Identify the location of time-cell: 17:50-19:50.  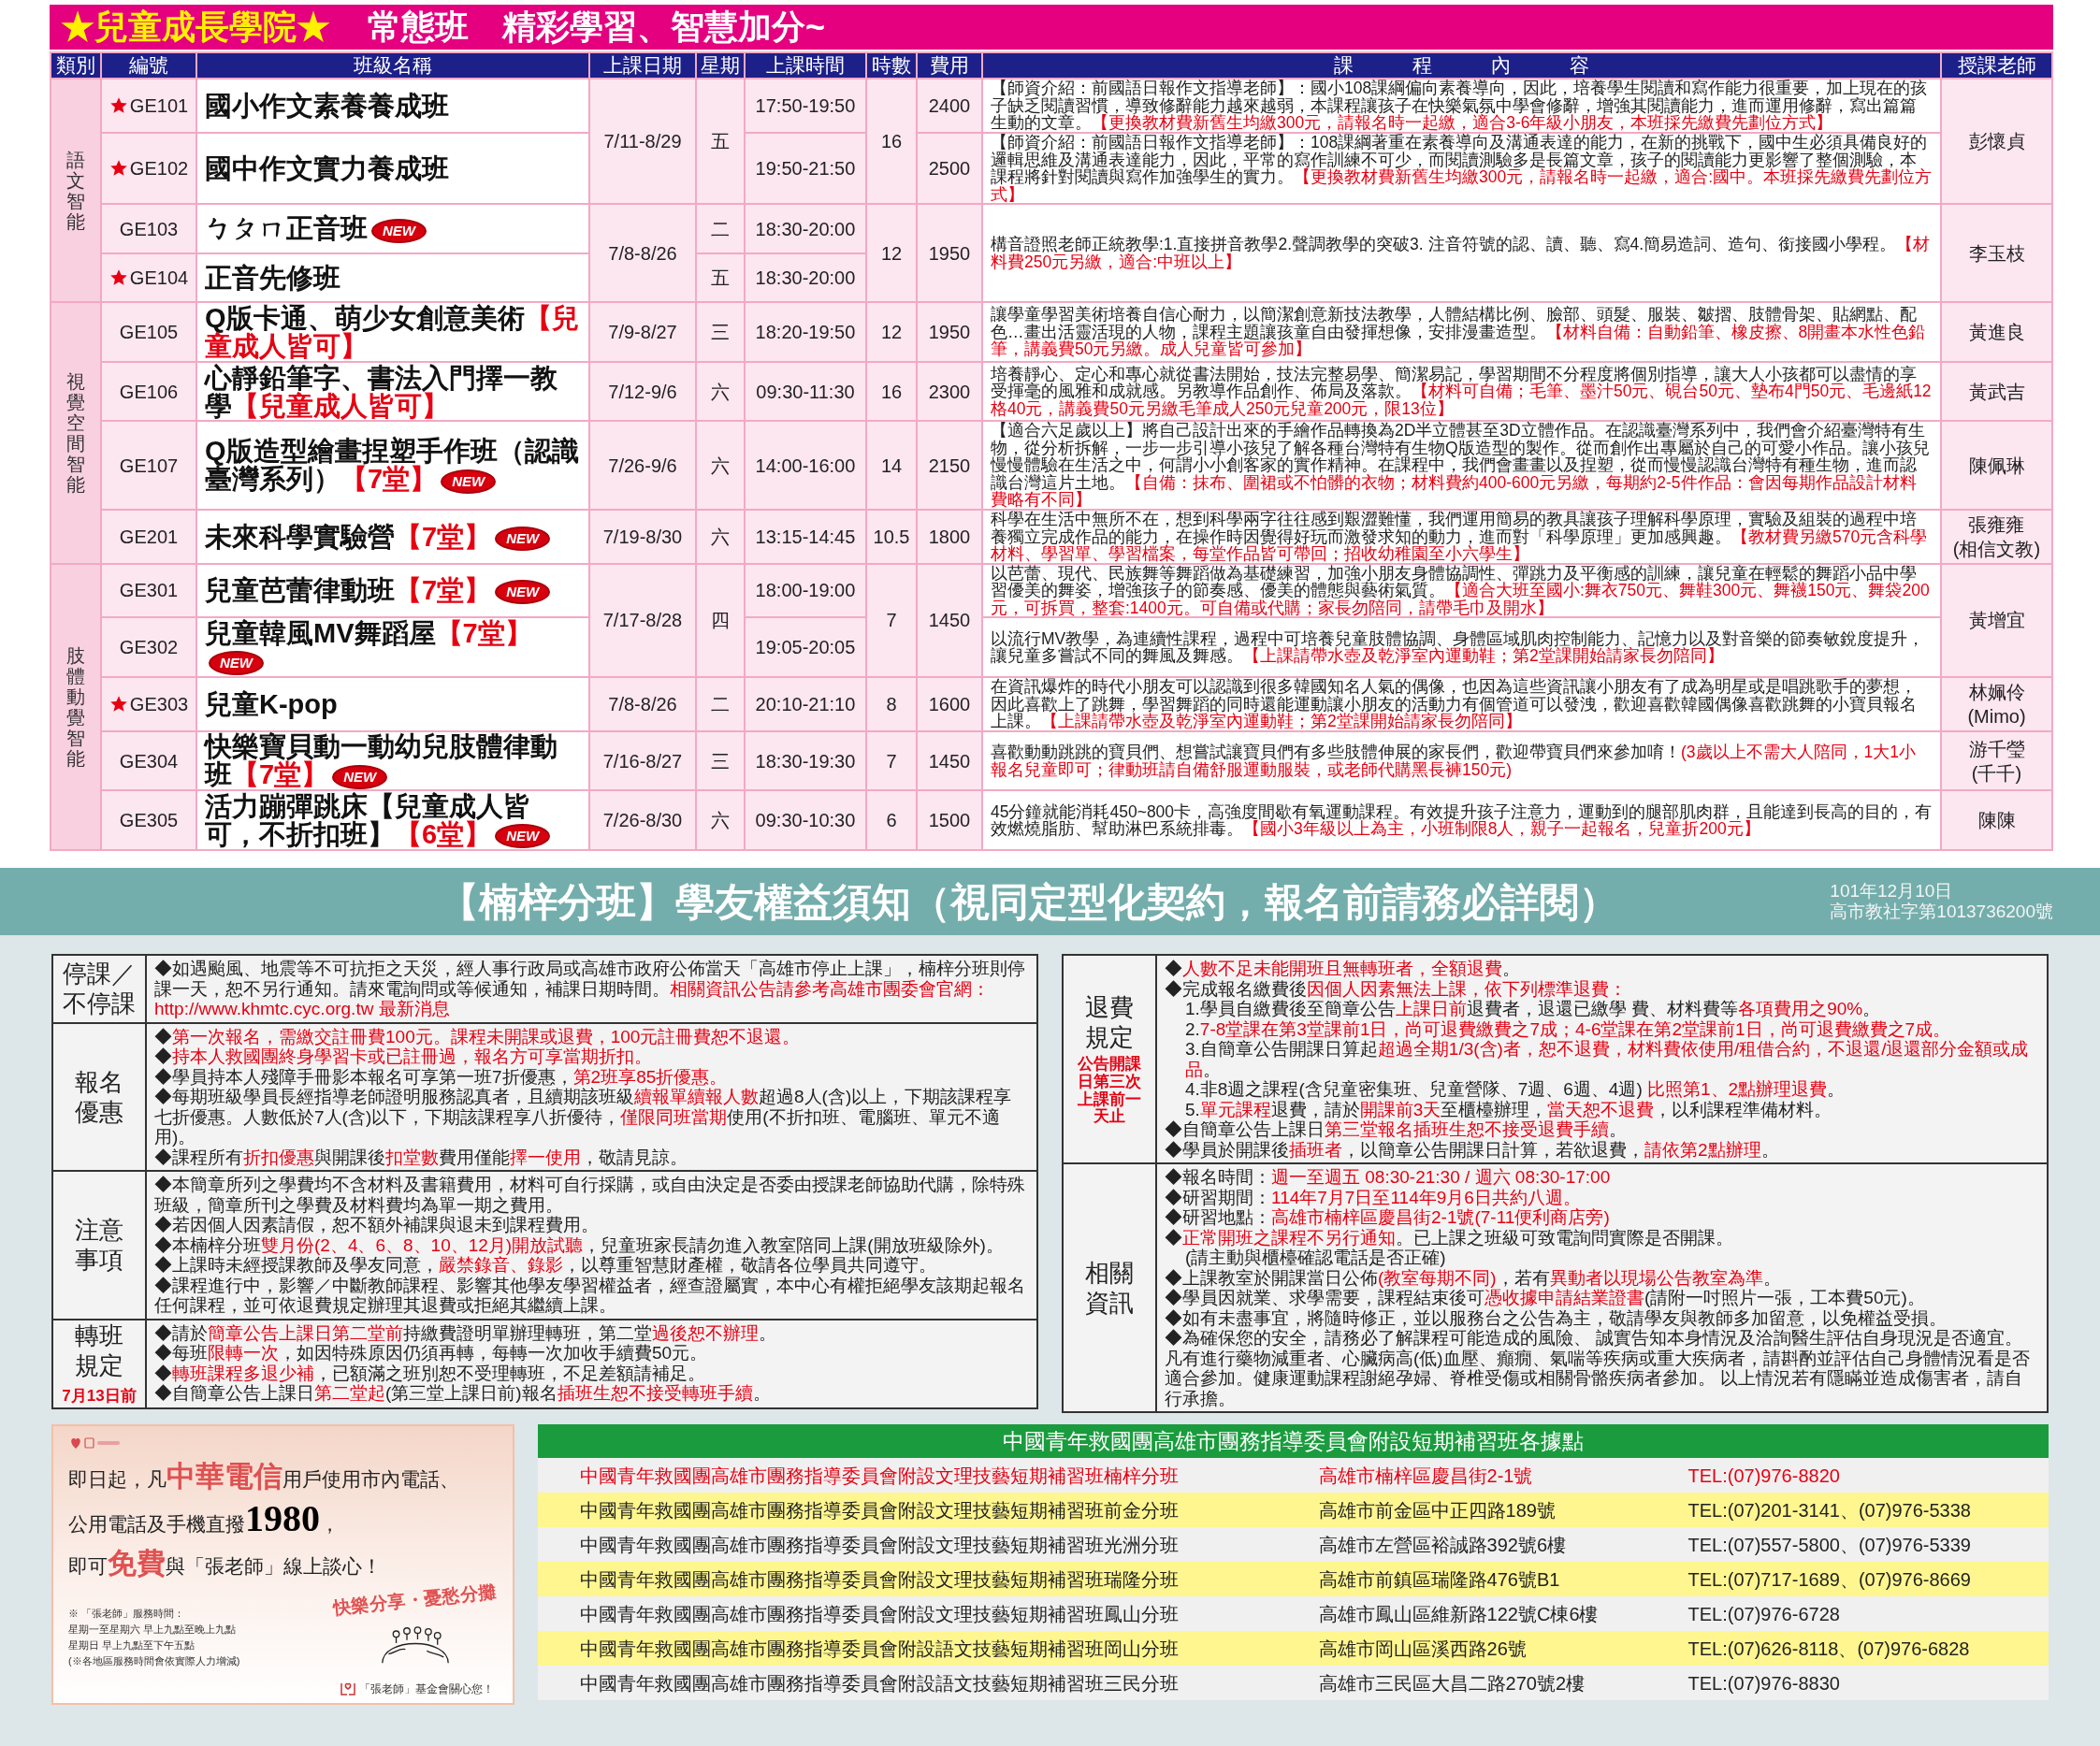
(805, 105).